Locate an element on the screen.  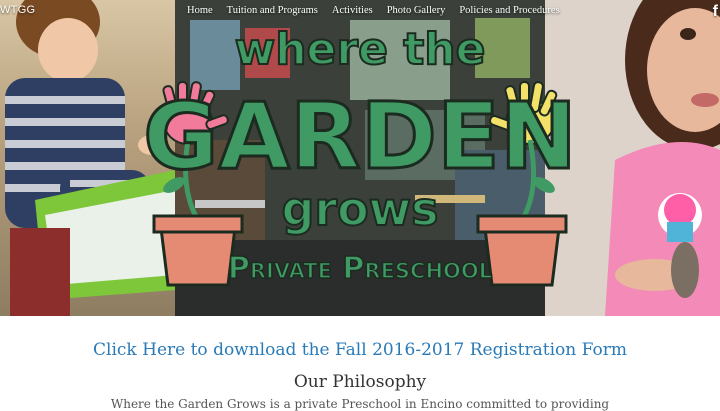
nav-photo-gallery: Photo Gallery is located at coordinates (416, 10).